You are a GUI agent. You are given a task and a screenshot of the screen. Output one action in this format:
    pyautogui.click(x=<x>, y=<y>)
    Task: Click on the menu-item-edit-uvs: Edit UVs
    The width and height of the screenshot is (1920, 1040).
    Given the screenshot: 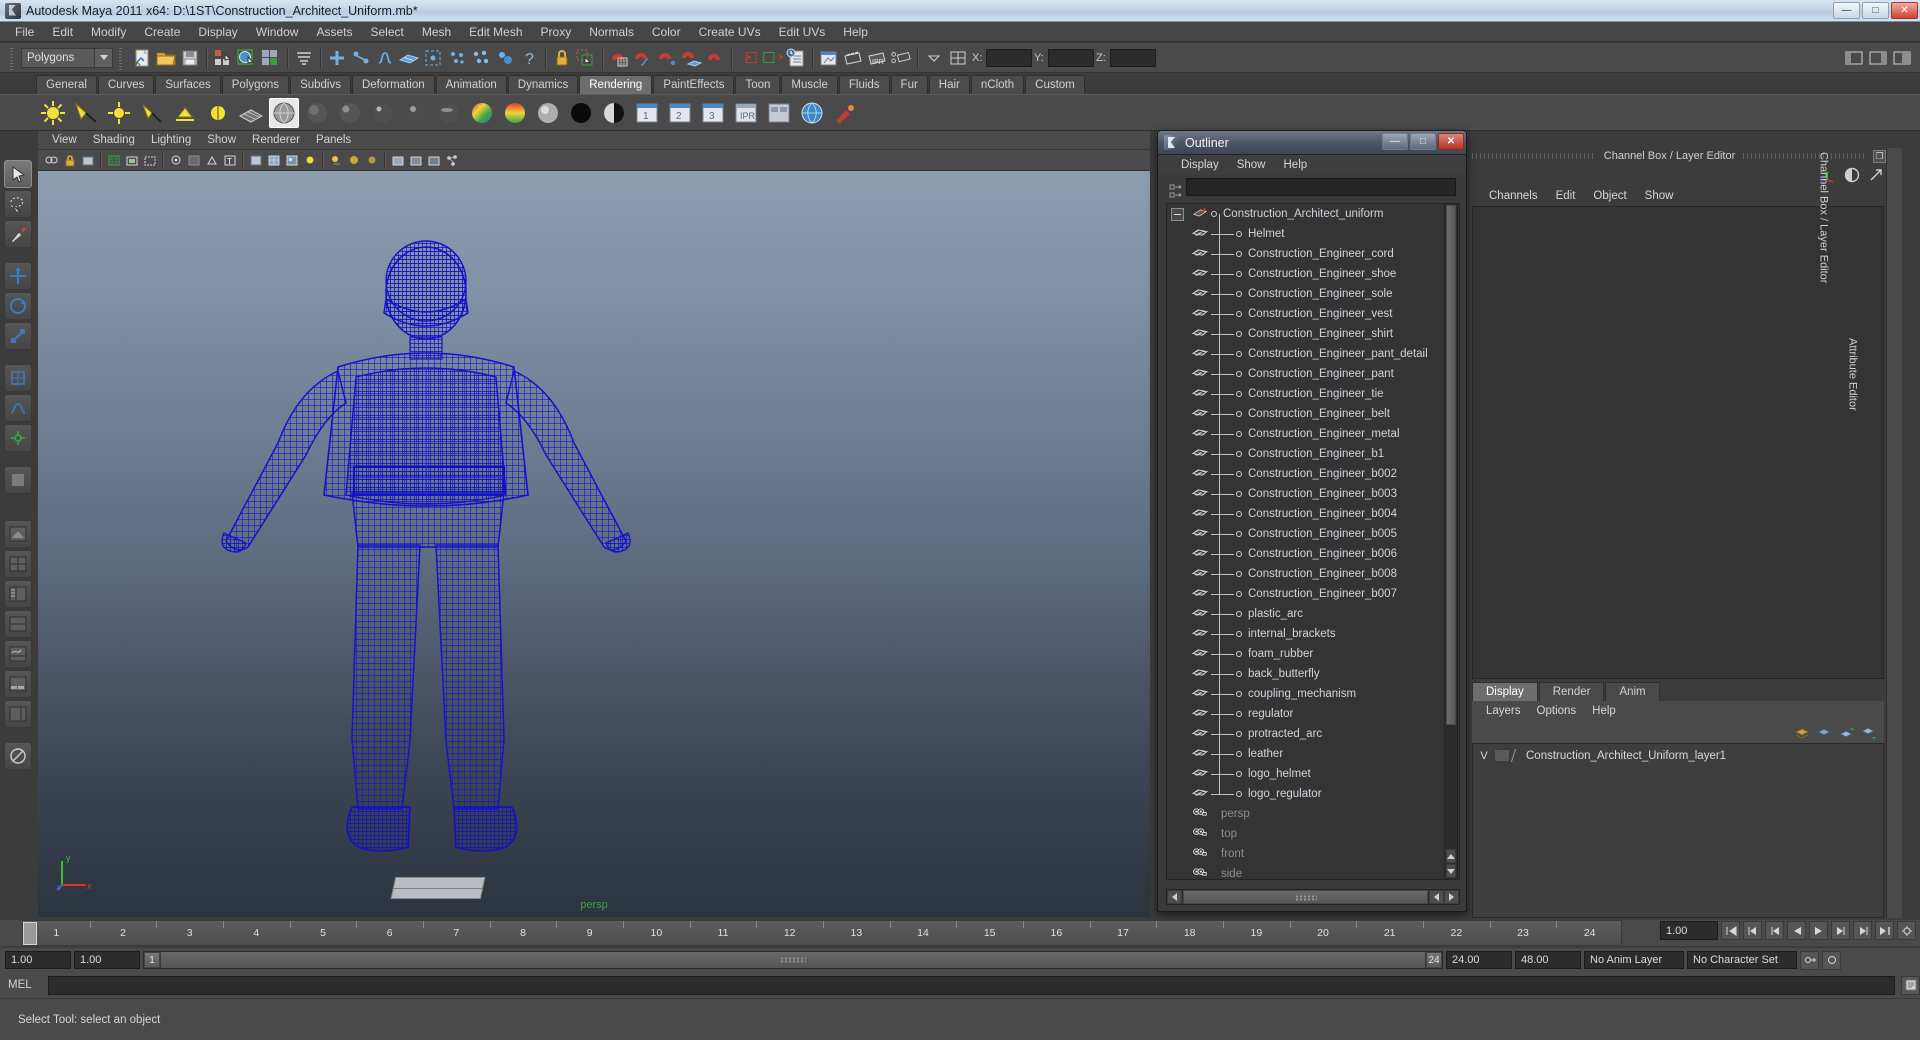 What is the action you would take?
    pyautogui.click(x=802, y=32)
    